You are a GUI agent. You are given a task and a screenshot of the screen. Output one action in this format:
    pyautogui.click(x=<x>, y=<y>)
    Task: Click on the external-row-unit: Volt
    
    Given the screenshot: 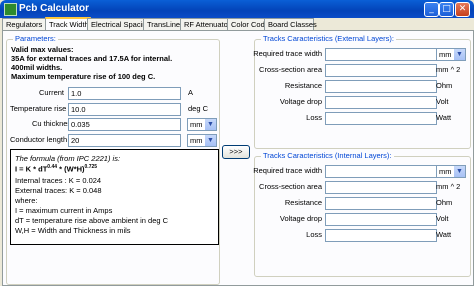 What is the action you would take?
    pyautogui.click(x=442, y=101)
    